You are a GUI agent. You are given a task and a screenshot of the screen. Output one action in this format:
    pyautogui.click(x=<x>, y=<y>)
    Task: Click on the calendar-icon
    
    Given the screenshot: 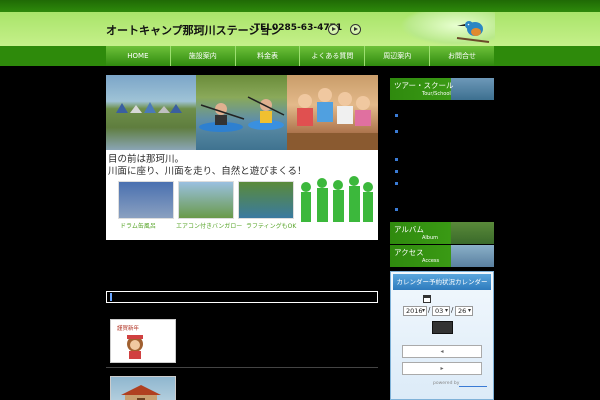 What is the action you would take?
    pyautogui.click(x=427, y=299)
    